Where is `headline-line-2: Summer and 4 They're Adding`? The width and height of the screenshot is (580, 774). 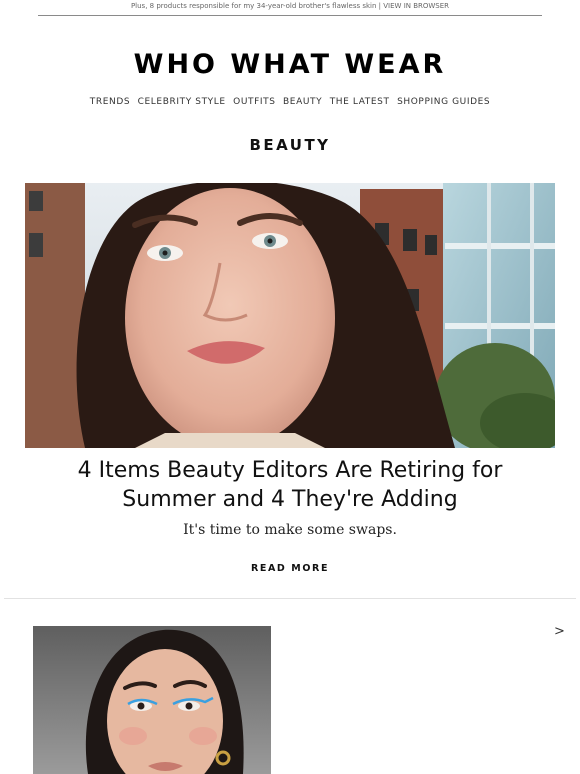
headline-line-2: Summer and 4 They're Adding is located at coordinates (290, 499).